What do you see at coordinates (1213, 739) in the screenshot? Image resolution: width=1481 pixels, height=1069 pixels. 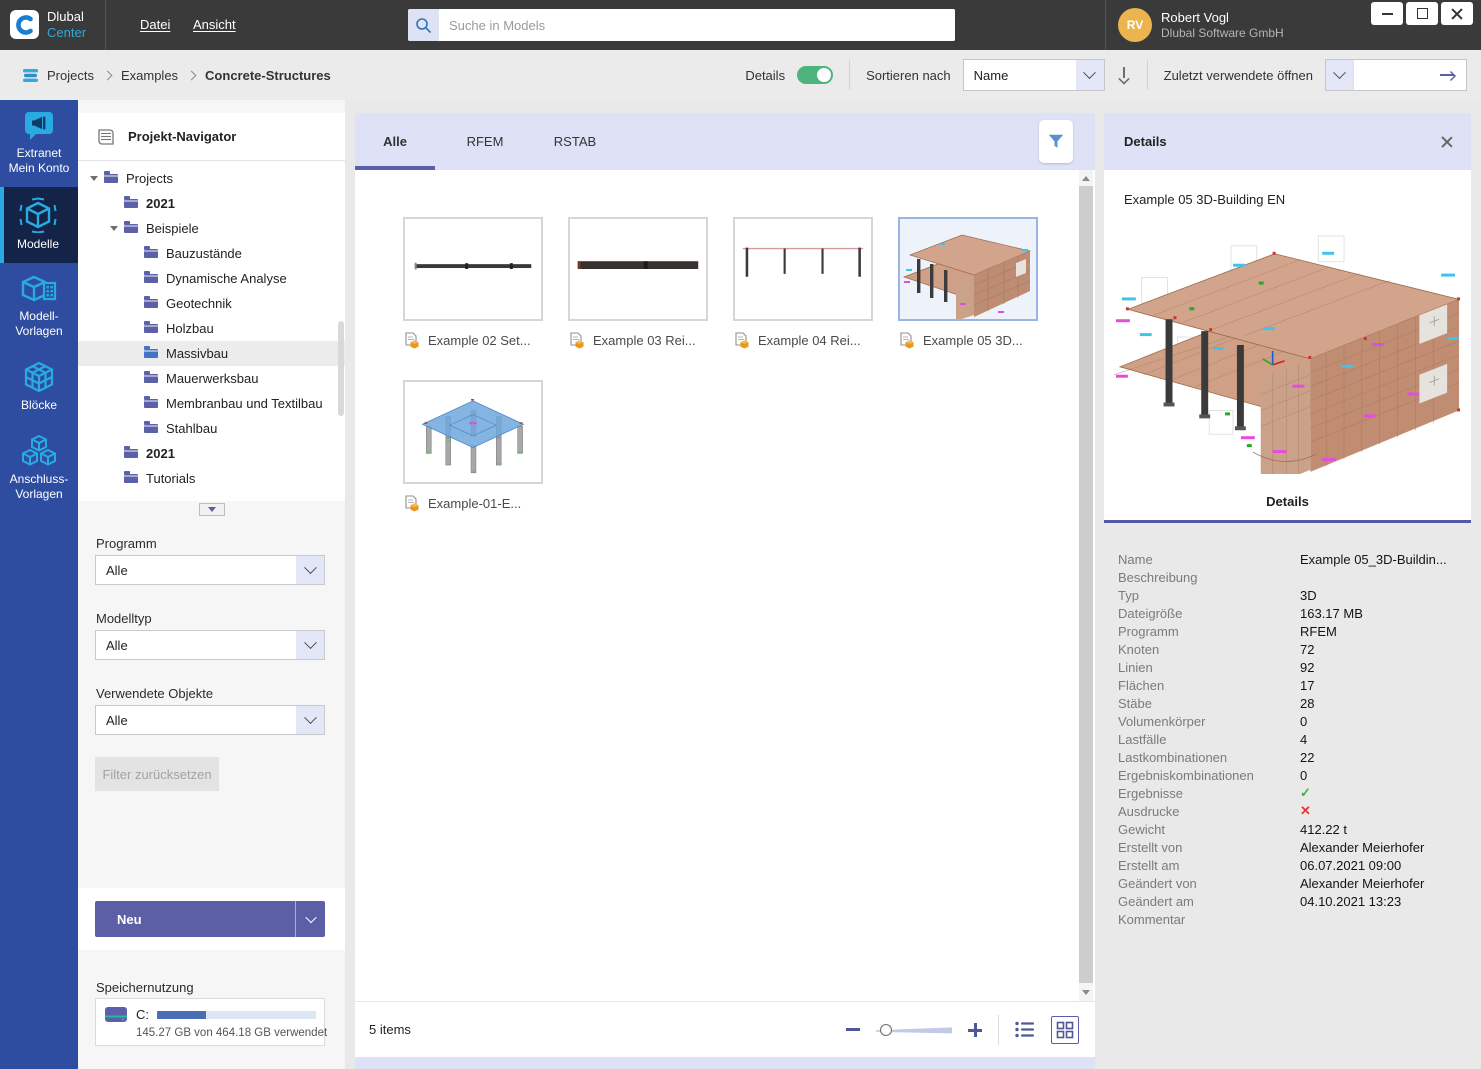 I see `property-row: Lastfälle 4` at bounding box center [1213, 739].